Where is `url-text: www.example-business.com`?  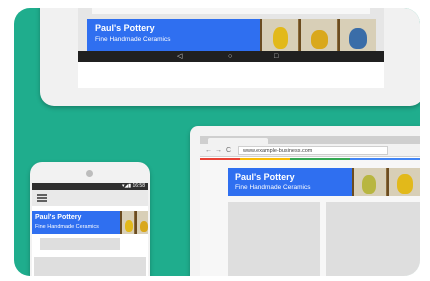 url-text: www.example-business.com is located at coordinates (278, 151).